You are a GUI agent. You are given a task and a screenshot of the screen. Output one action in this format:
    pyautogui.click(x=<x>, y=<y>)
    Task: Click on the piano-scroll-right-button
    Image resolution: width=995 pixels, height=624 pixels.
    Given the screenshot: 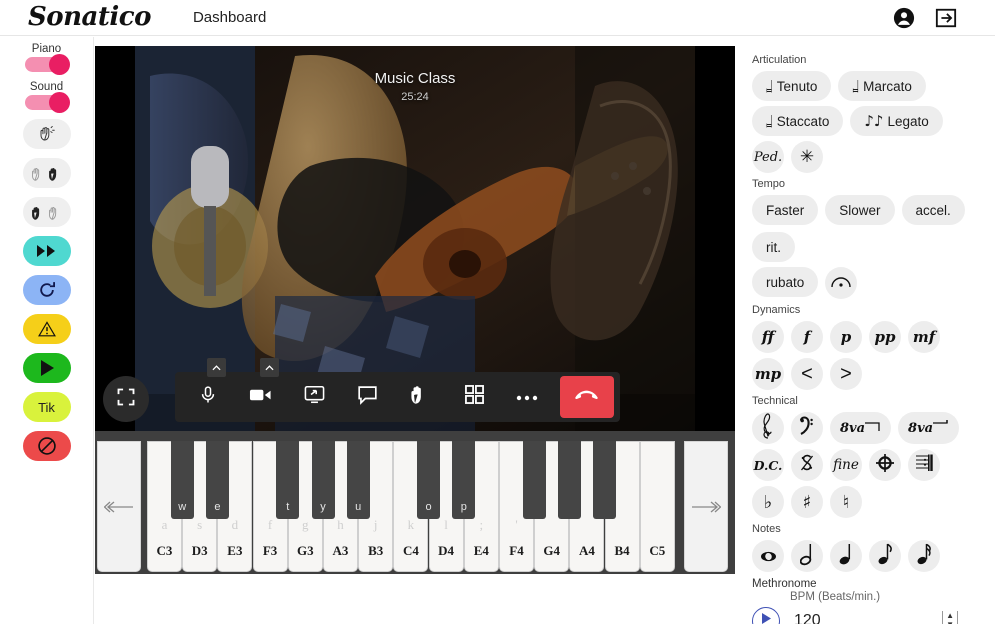 What is the action you would take?
    pyautogui.click(x=706, y=506)
    